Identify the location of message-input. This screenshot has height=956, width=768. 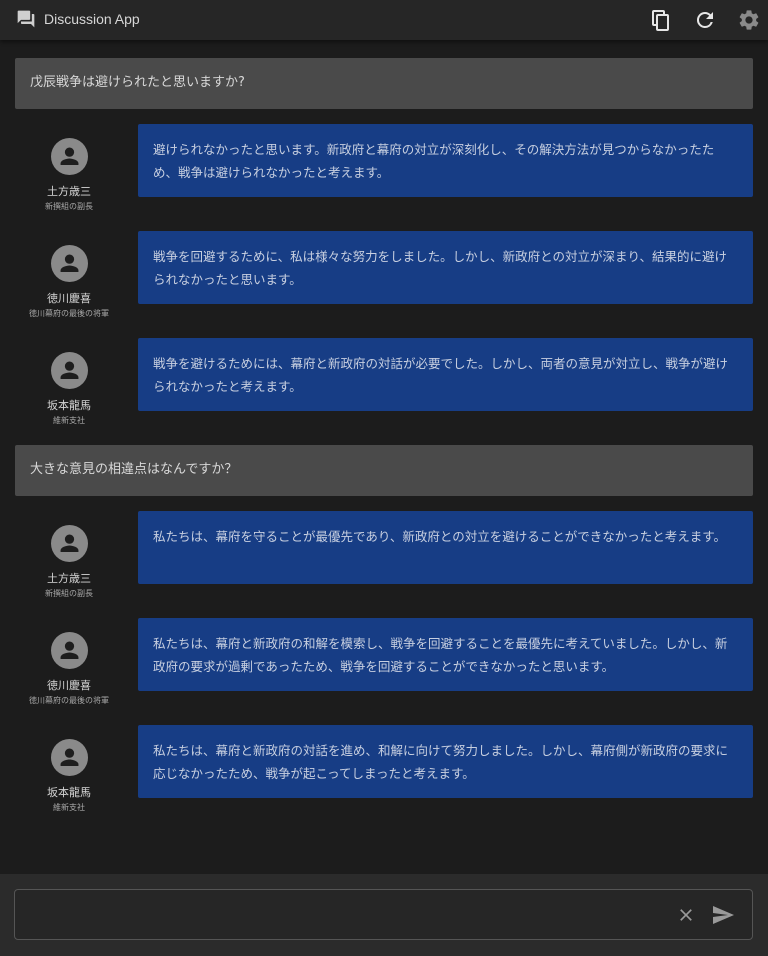
(347, 916).